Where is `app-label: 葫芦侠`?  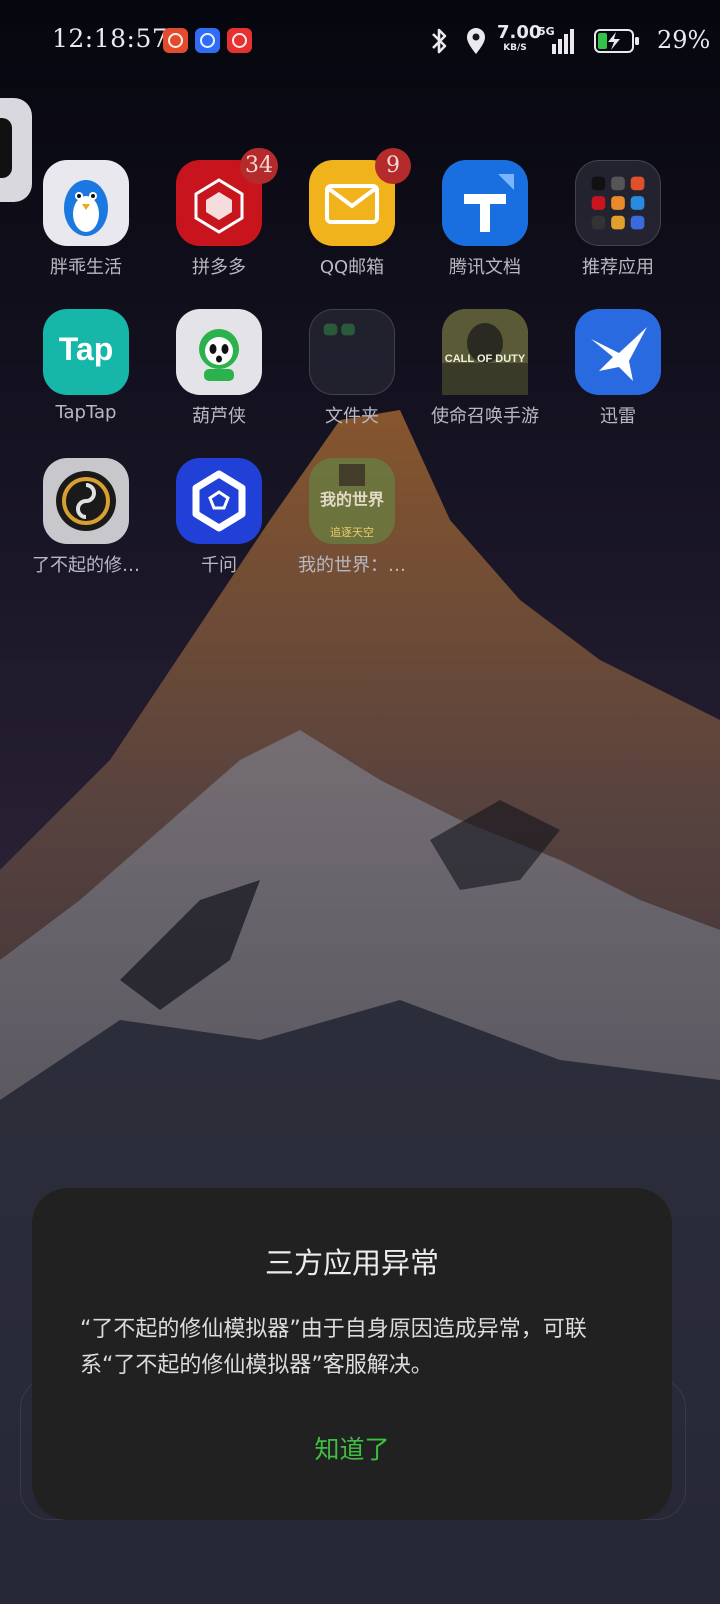 app-label: 葫芦侠 is located at coordinates (219, 416).